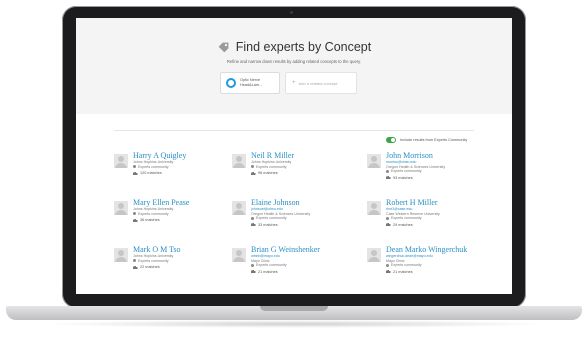 The image size is (588, 342). What do you see at coordinates (294, 308) in the screenshot?
I see `laptop-notch` at bounding box center [294, 308].